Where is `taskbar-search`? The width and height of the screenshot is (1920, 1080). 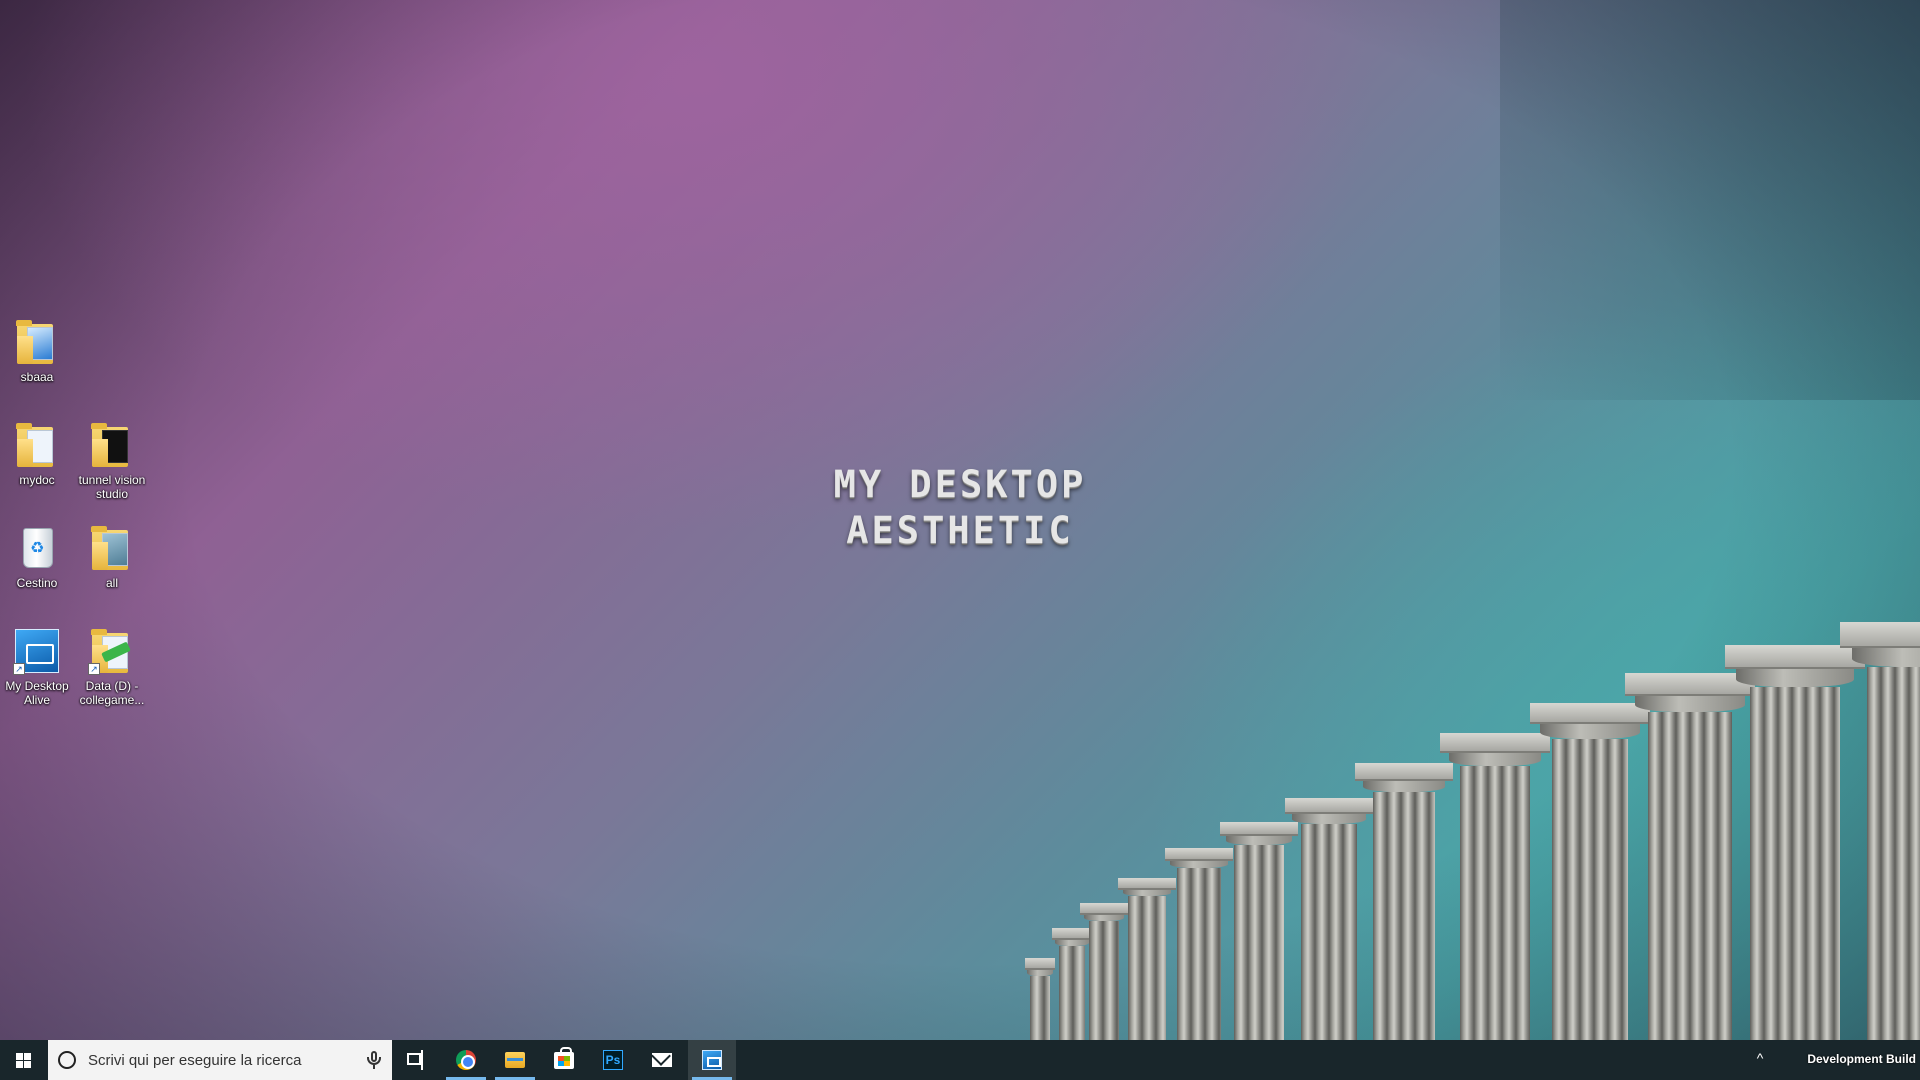 taskbar-search is located at coordinates (220, 1060).